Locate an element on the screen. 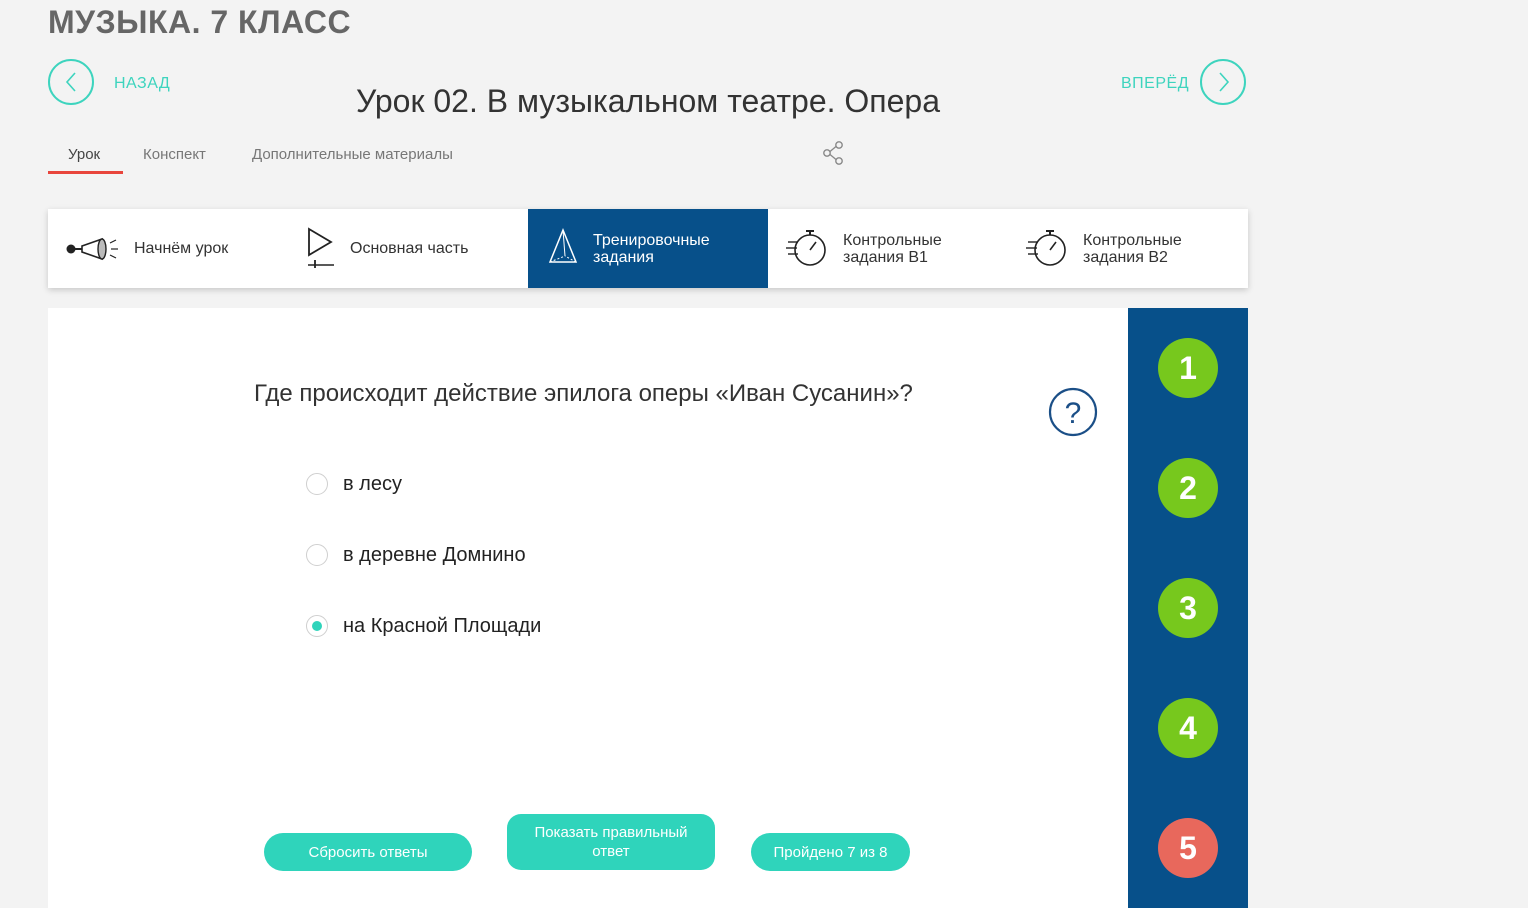  section-main-part: Основная часть is located at coordinates (408, 248).